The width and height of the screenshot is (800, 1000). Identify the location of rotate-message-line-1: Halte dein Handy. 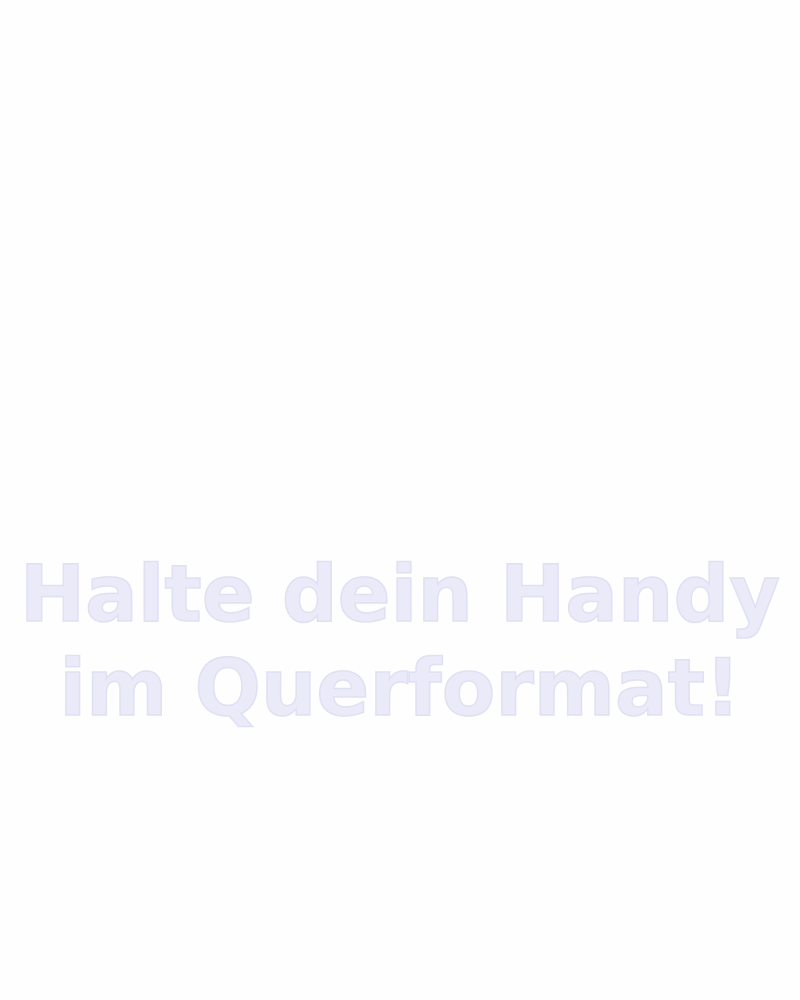
(400, 595).